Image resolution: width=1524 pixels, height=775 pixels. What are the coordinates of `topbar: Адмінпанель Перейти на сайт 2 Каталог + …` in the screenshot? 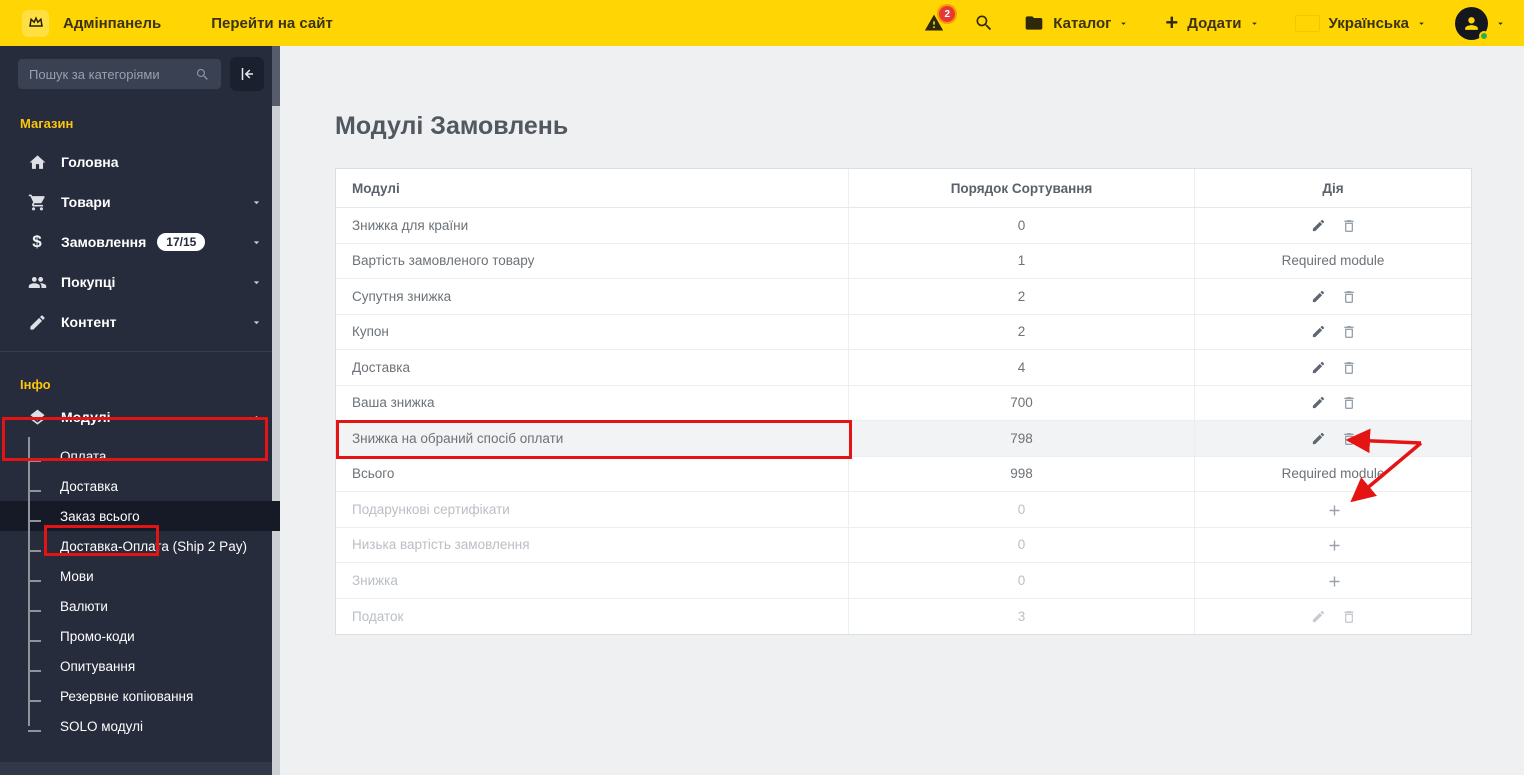 It's located at (762, 23).